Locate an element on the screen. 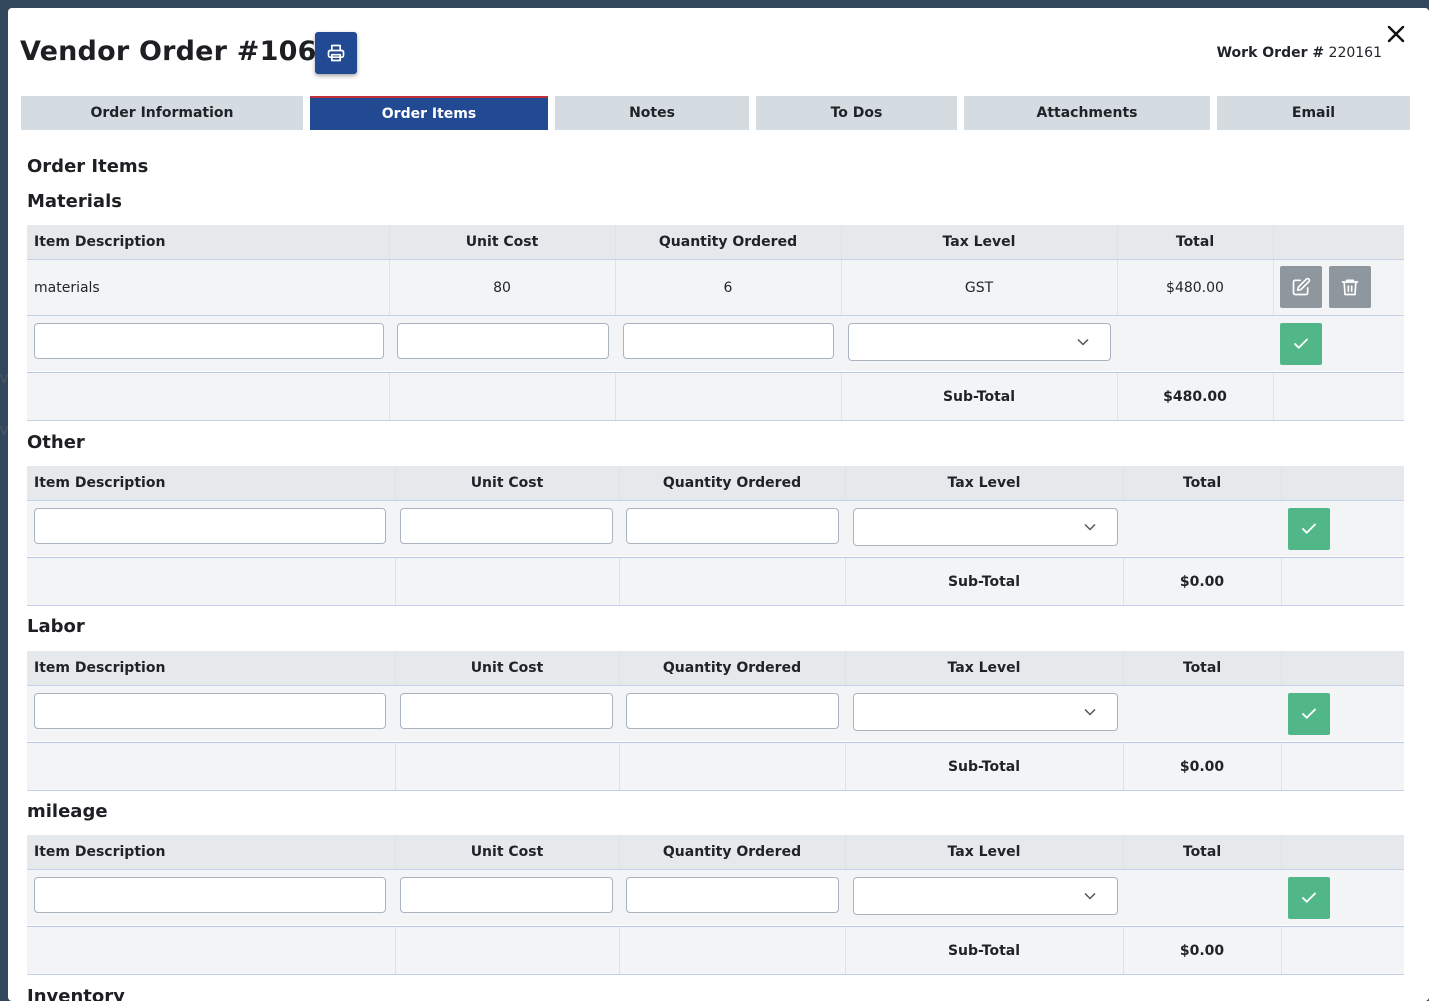  tab-email: Email is located at coordinates (1313, 113).